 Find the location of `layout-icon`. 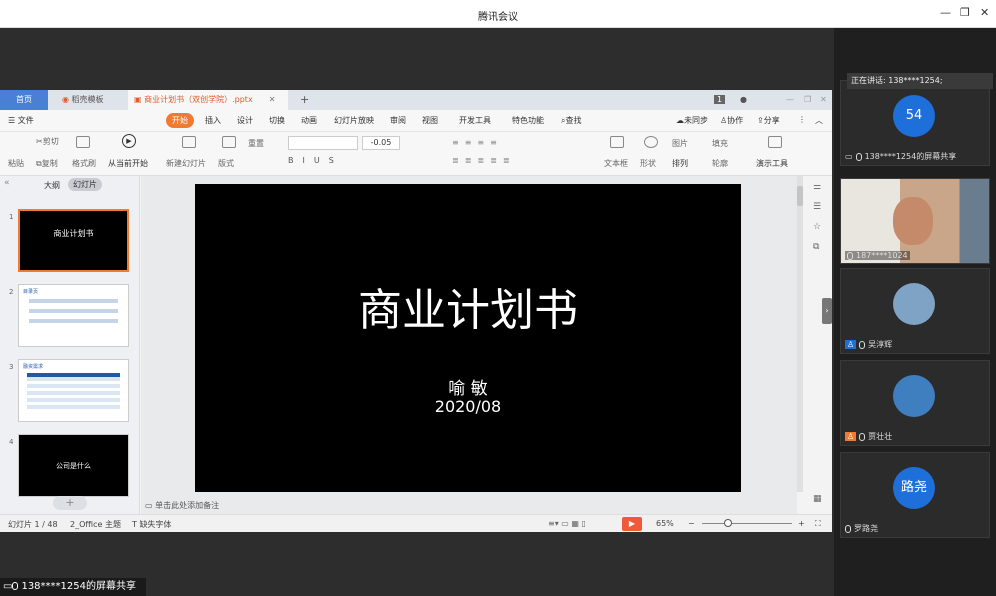

layout-icon is located at coordinates (229, 143).